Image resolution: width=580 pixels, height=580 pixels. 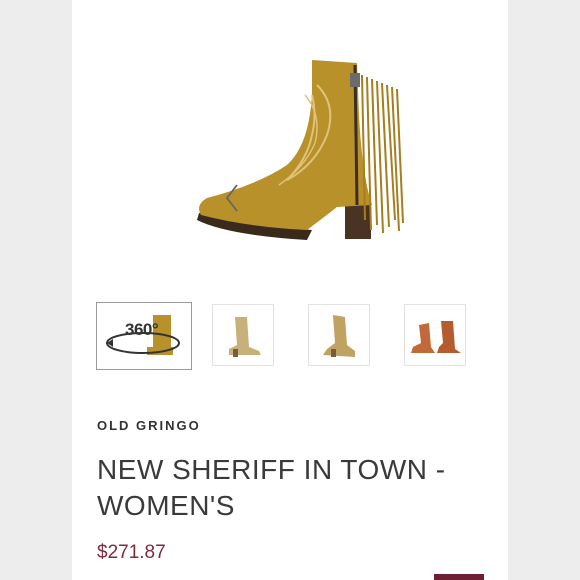 I want to click on chevron-left-icon, so click(x=172, y=169).